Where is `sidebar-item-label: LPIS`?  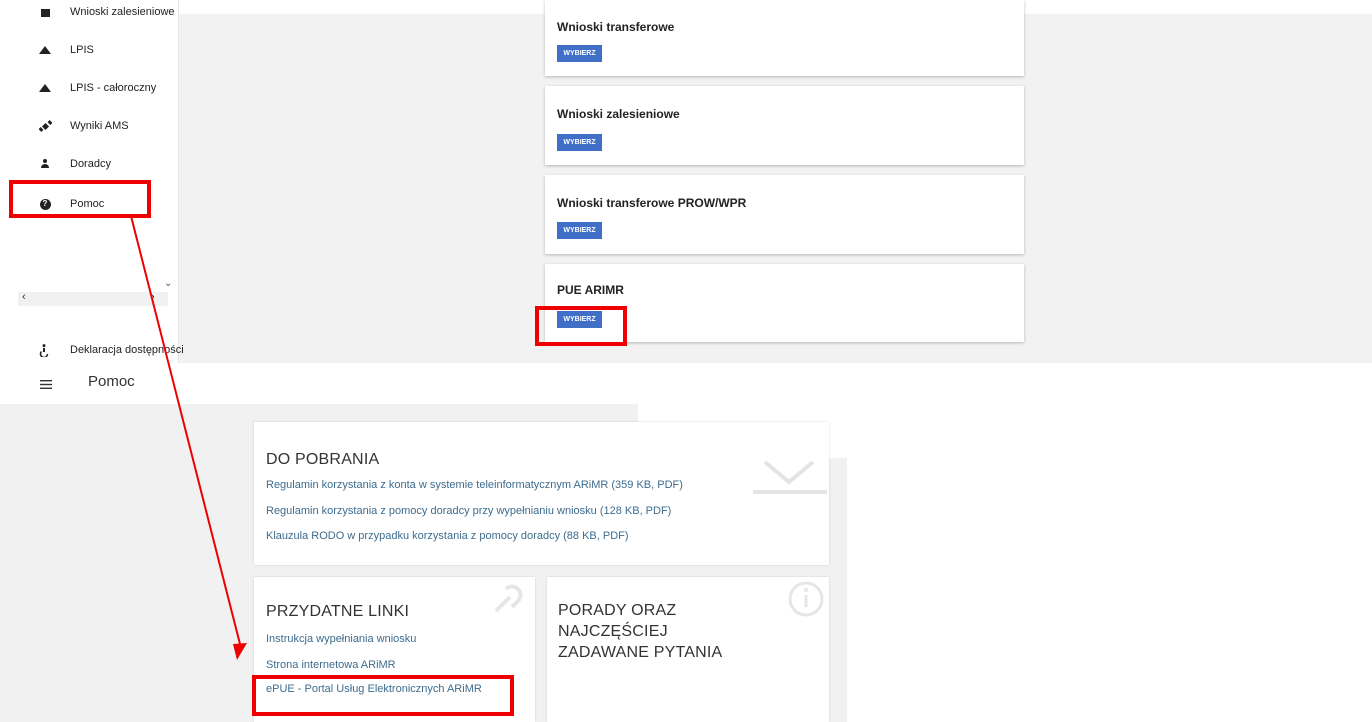 sidebar-item-label: LPIS is located at coordinates (82, 50).